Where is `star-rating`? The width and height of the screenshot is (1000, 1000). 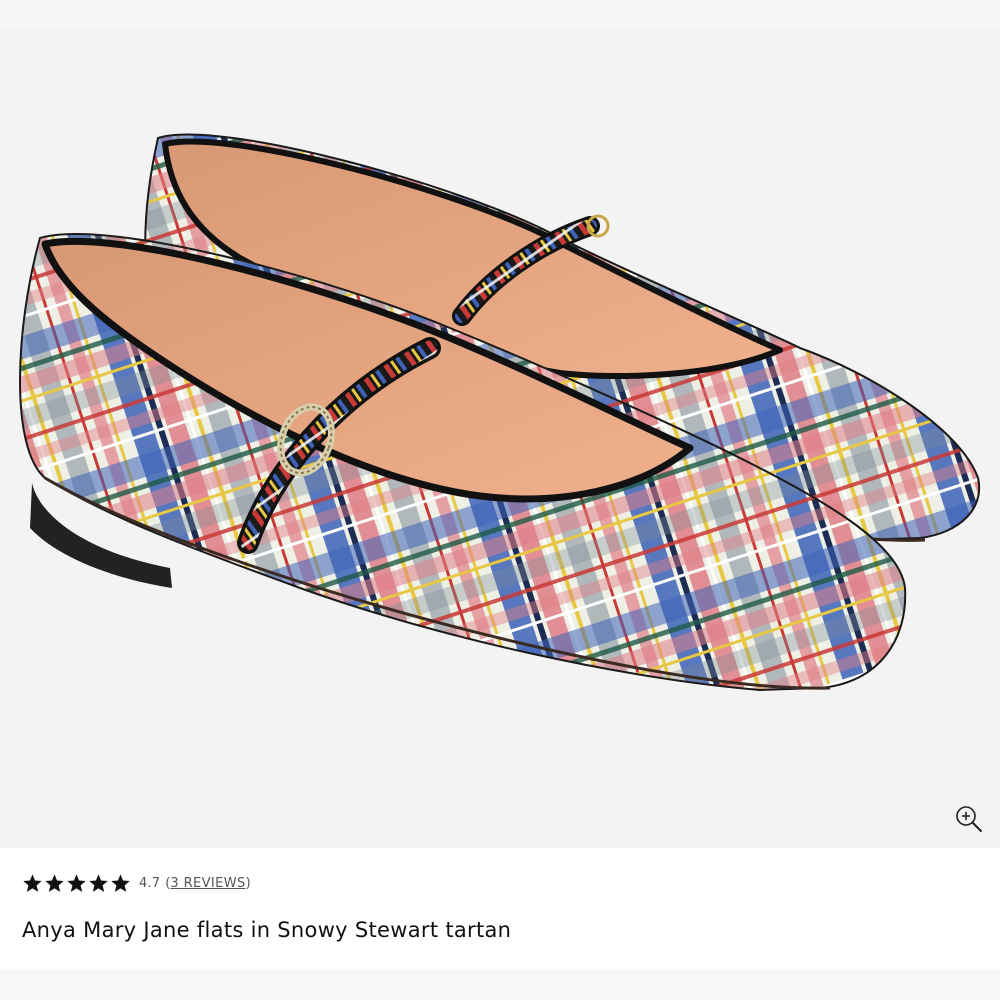
star-rating is located at coordinates (76, 883).